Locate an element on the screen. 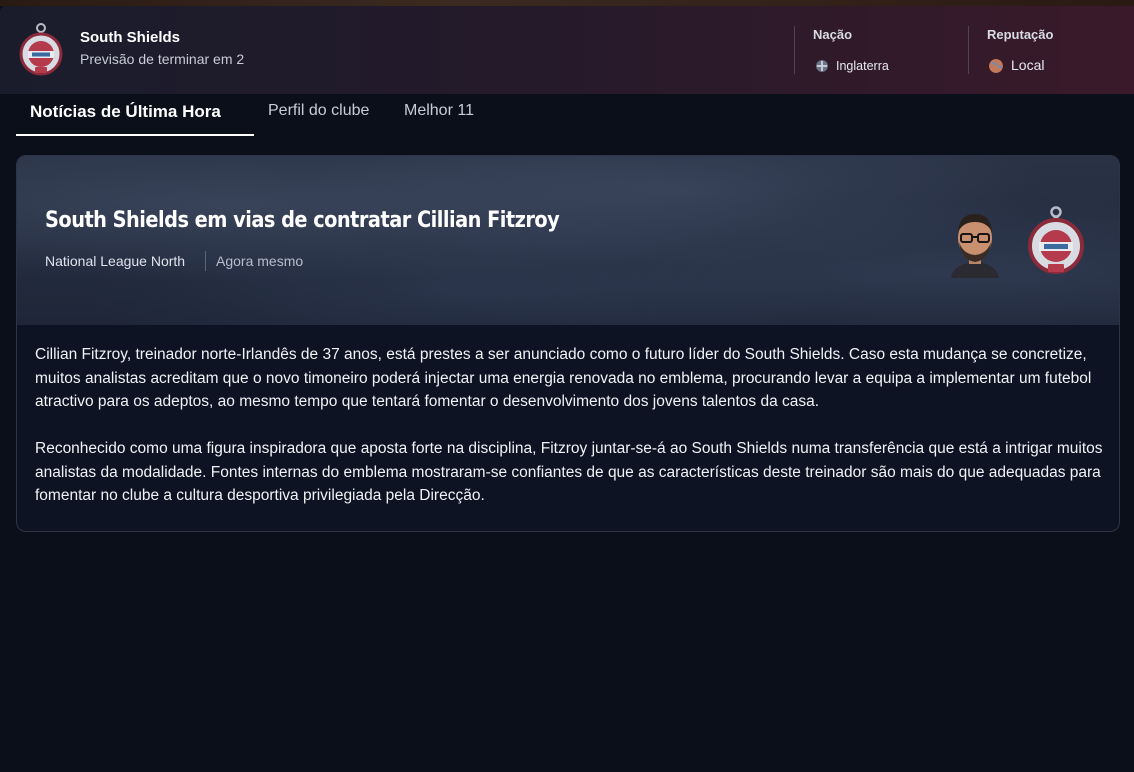 Image resolution: width=1134 pixels, height=772 pixels. nation-label: Nação is located at coordinates (833, 34).